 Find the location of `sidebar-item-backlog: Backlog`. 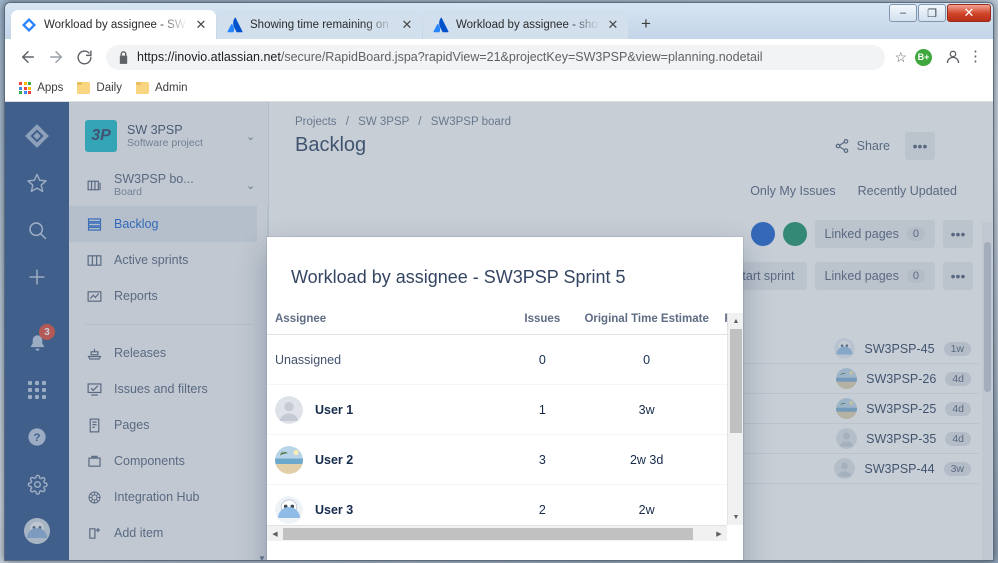

sidebar-item-backlog: Backlog is located at coordinates (168, 224).